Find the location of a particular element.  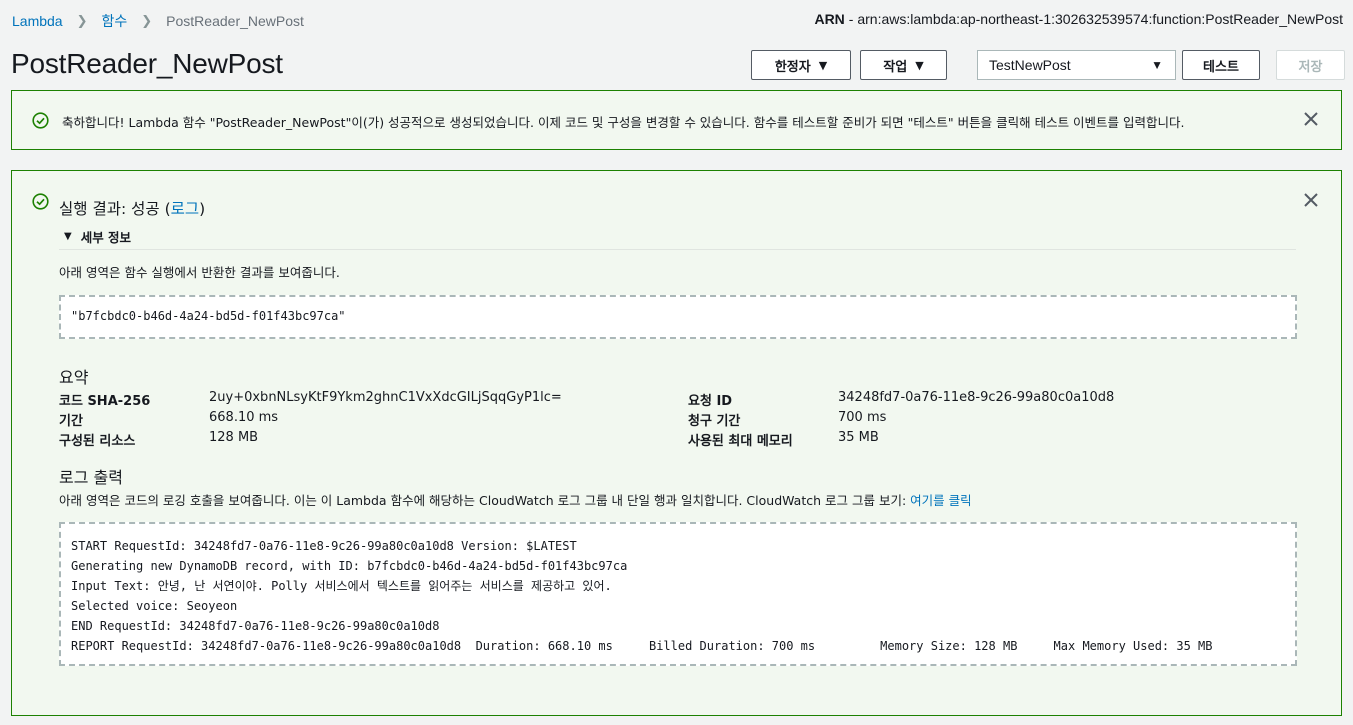

page-title: PostReader_NewPost is located at coordinates (147, 63).